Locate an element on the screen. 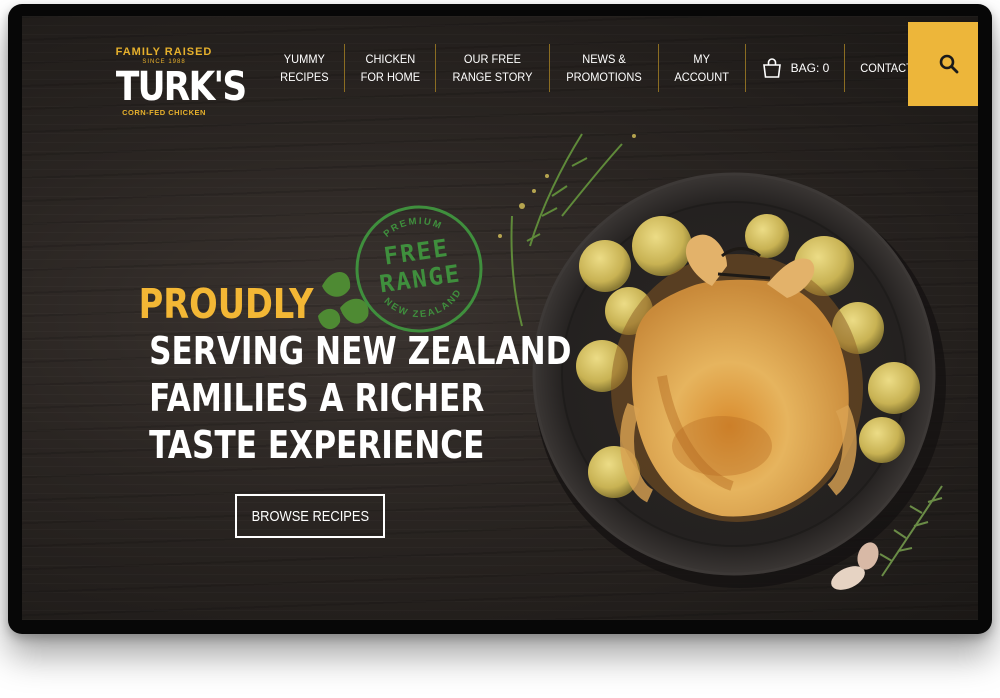 The width and height of the screenshot is (1000, 698). nav-label-line2: ACCOUNT is located at coordinates (702, 77).